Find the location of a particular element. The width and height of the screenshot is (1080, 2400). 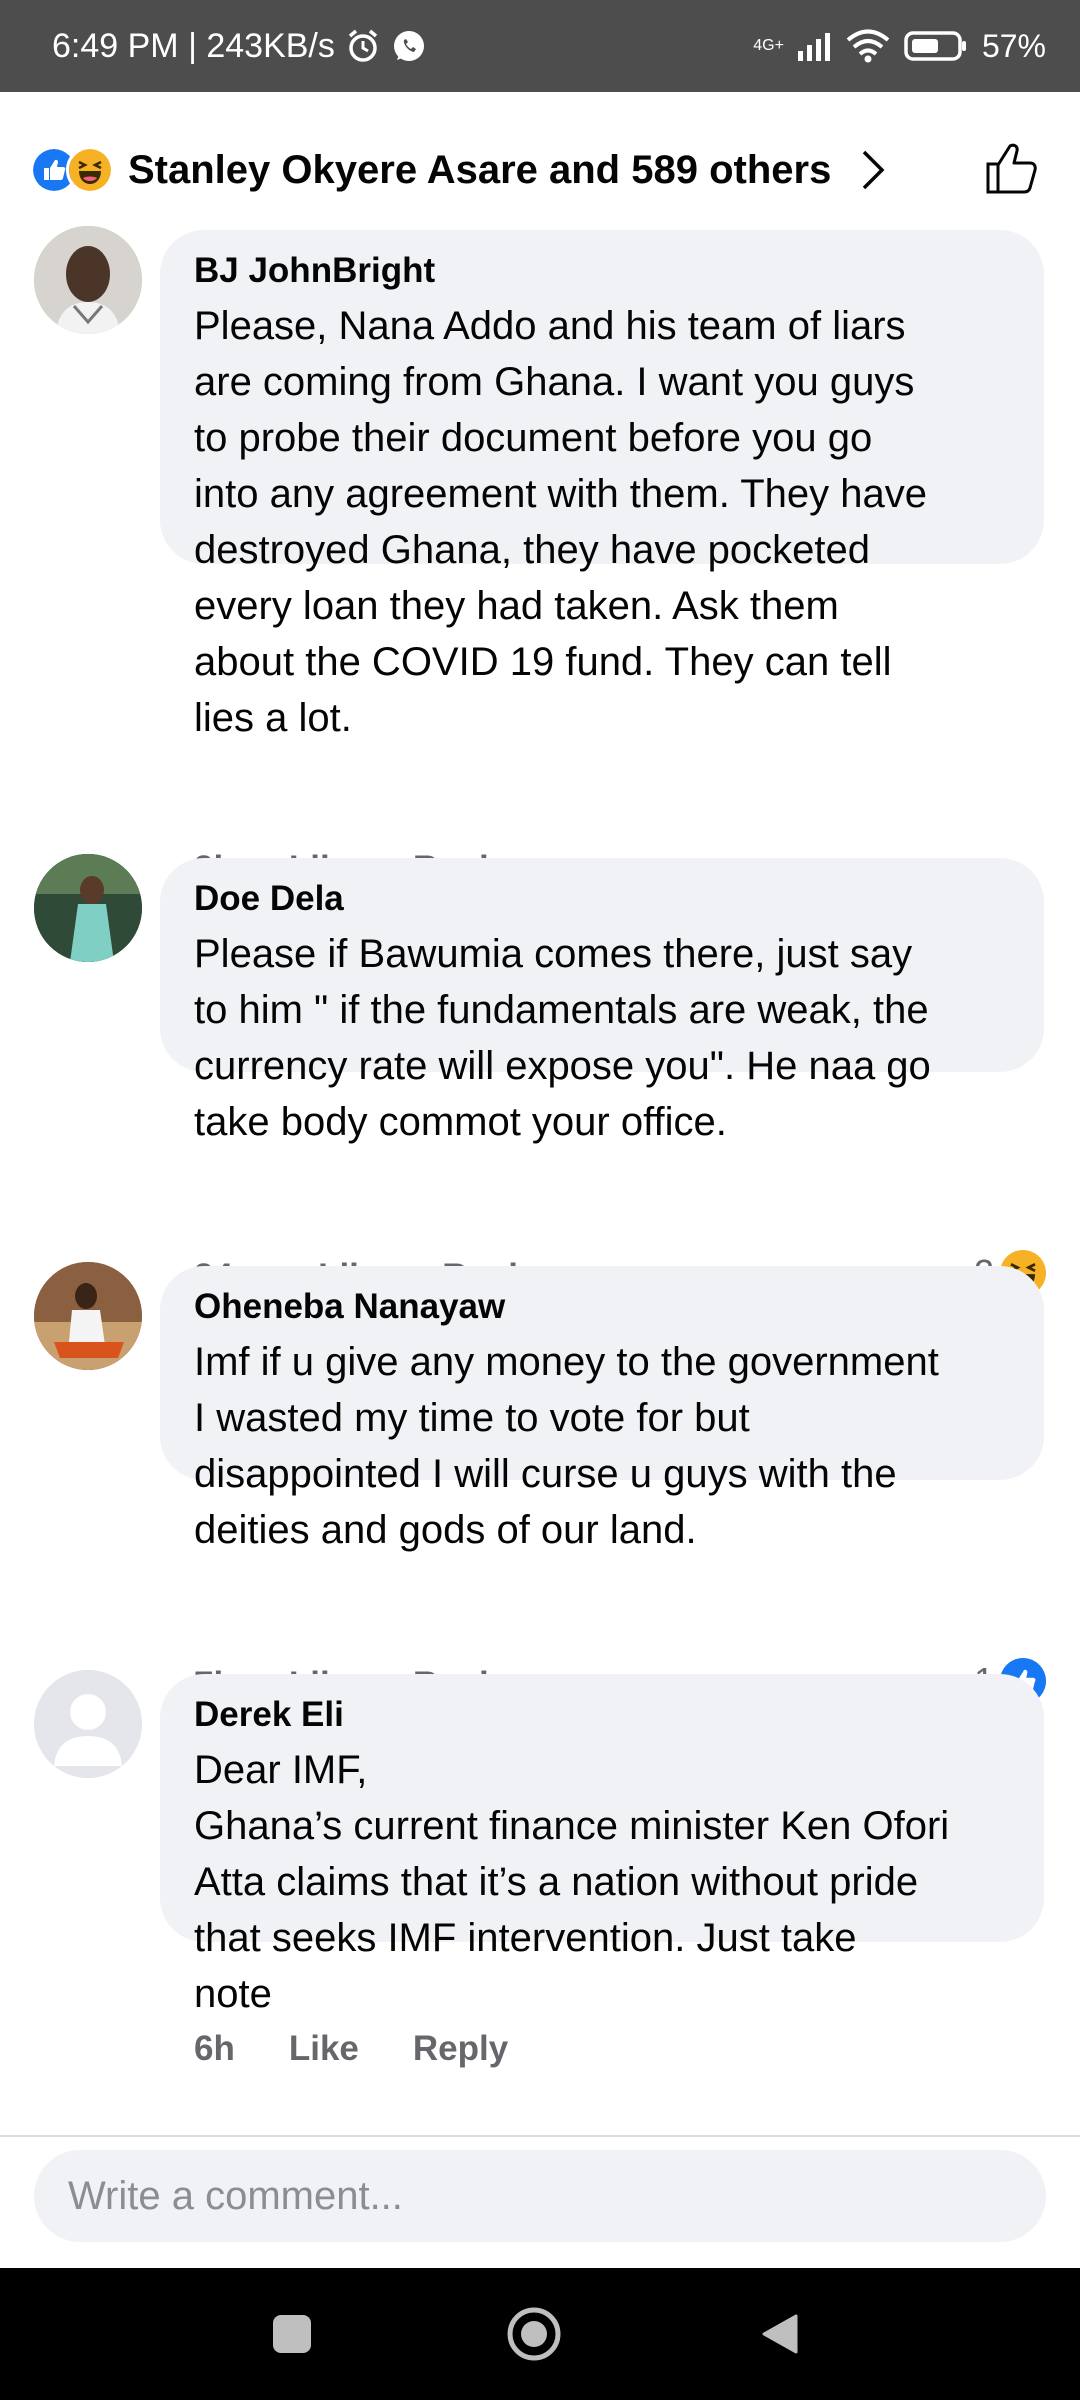

battery-level: 57% is located at coordinates (1013, 45).